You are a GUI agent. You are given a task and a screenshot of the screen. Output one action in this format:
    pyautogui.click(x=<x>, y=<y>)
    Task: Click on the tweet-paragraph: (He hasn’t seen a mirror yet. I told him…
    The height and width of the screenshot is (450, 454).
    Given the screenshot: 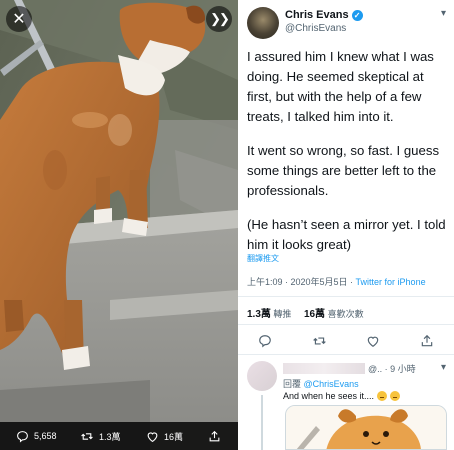 What is the action you would take?
    pyautogui.click(x=346, y=234)
    